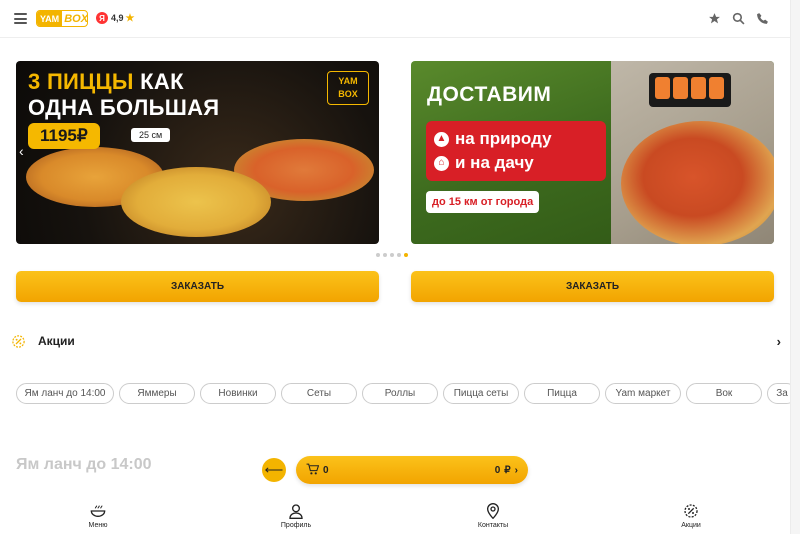 The image size is (800, 534). Describe the element at coordinates (296, 525) in the screenshot. I see `nav-label: Профиль` at that location.